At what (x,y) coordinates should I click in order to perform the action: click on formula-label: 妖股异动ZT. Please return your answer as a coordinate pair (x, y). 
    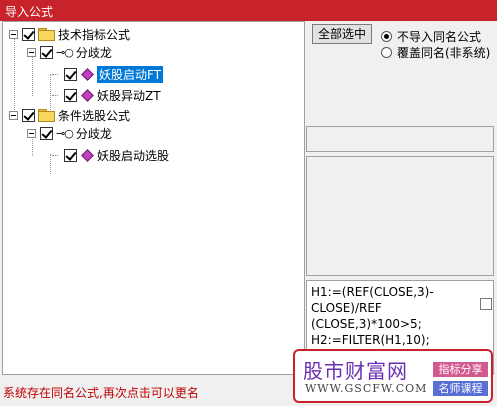
    Looking at the image, I should click on (129, 95).